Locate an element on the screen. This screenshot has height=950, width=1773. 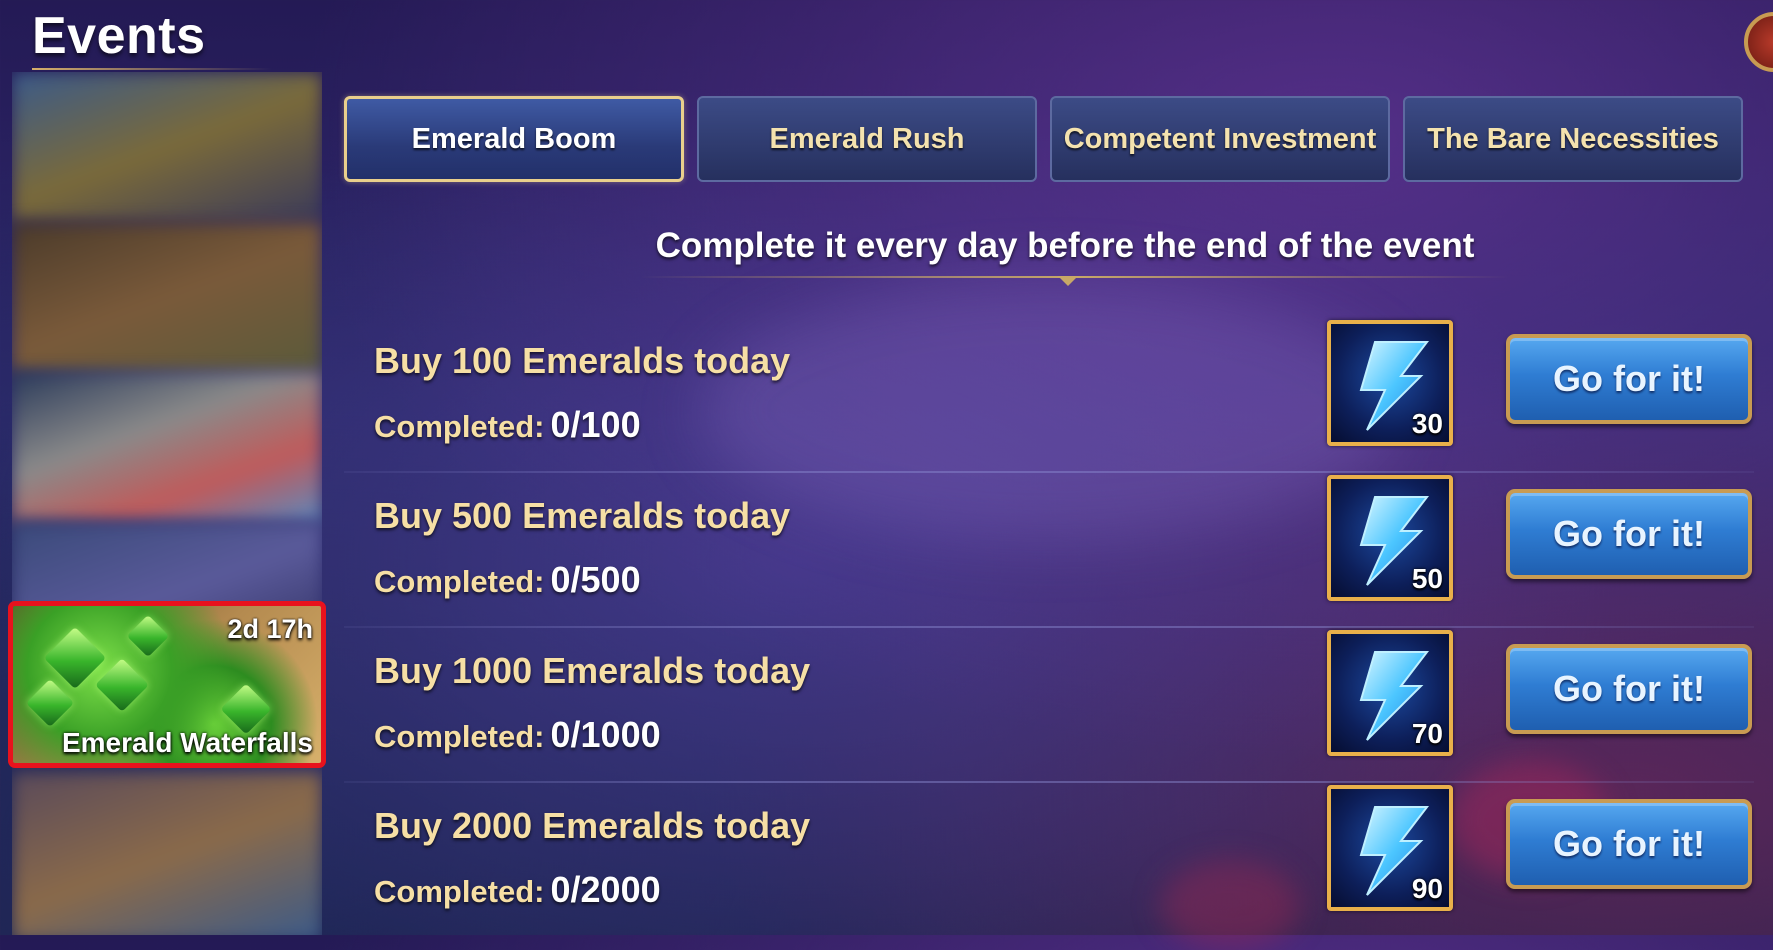
event-name: Emerald Waterfalls is located at coordinates (187, 742).